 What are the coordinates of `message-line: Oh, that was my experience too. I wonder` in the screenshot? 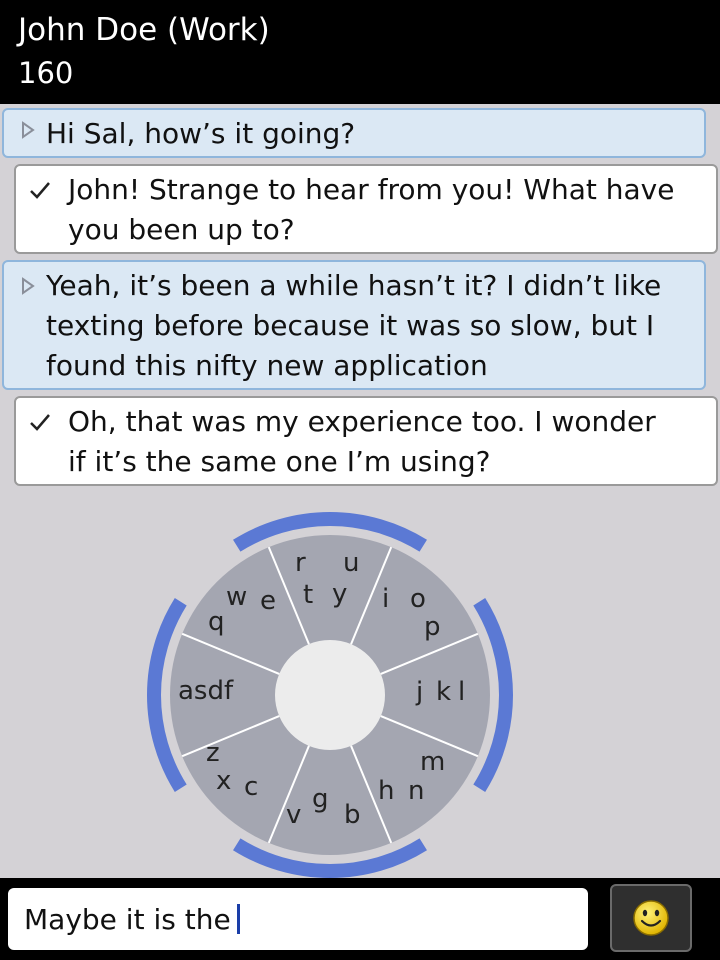 It's located at (362, 421).